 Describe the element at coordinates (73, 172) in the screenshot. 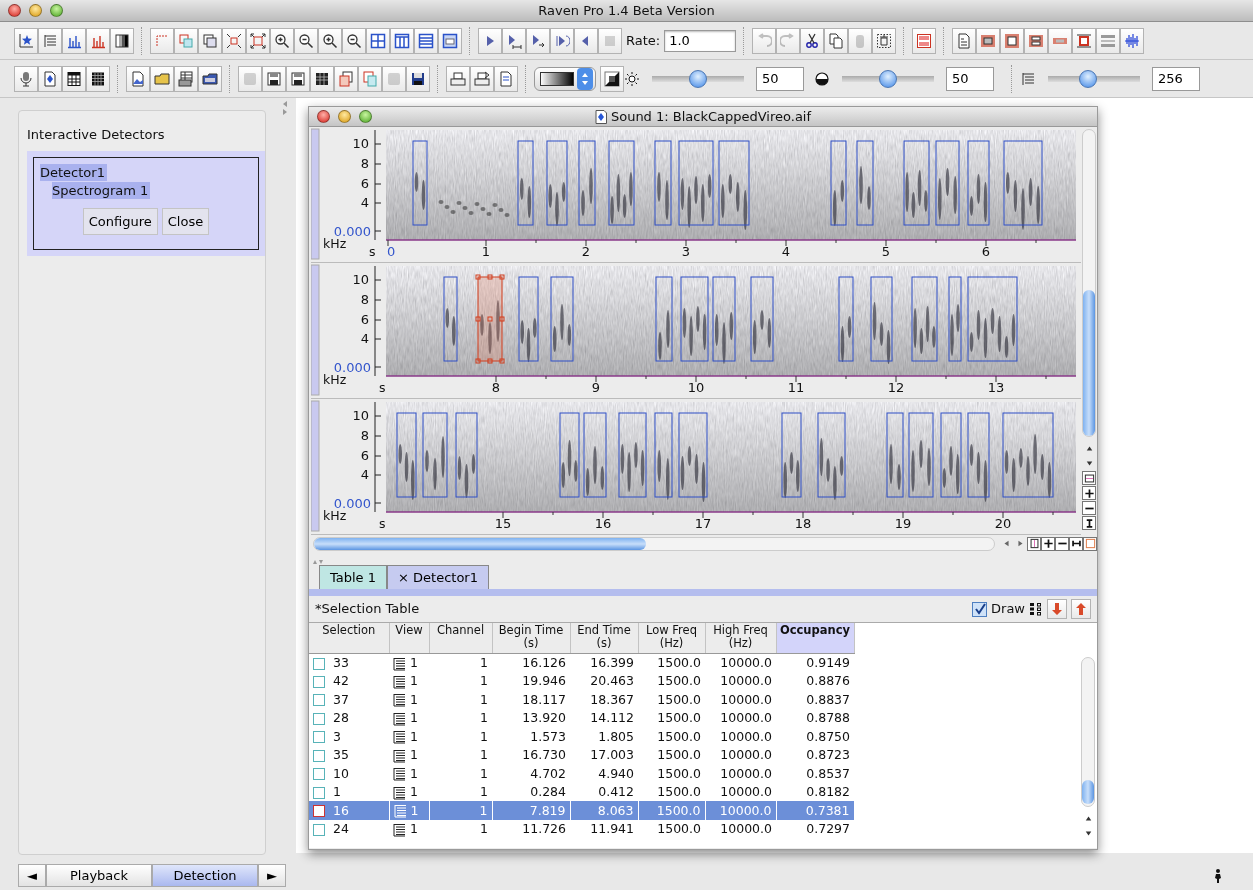

I see `tree-item: Detector1` at that location.